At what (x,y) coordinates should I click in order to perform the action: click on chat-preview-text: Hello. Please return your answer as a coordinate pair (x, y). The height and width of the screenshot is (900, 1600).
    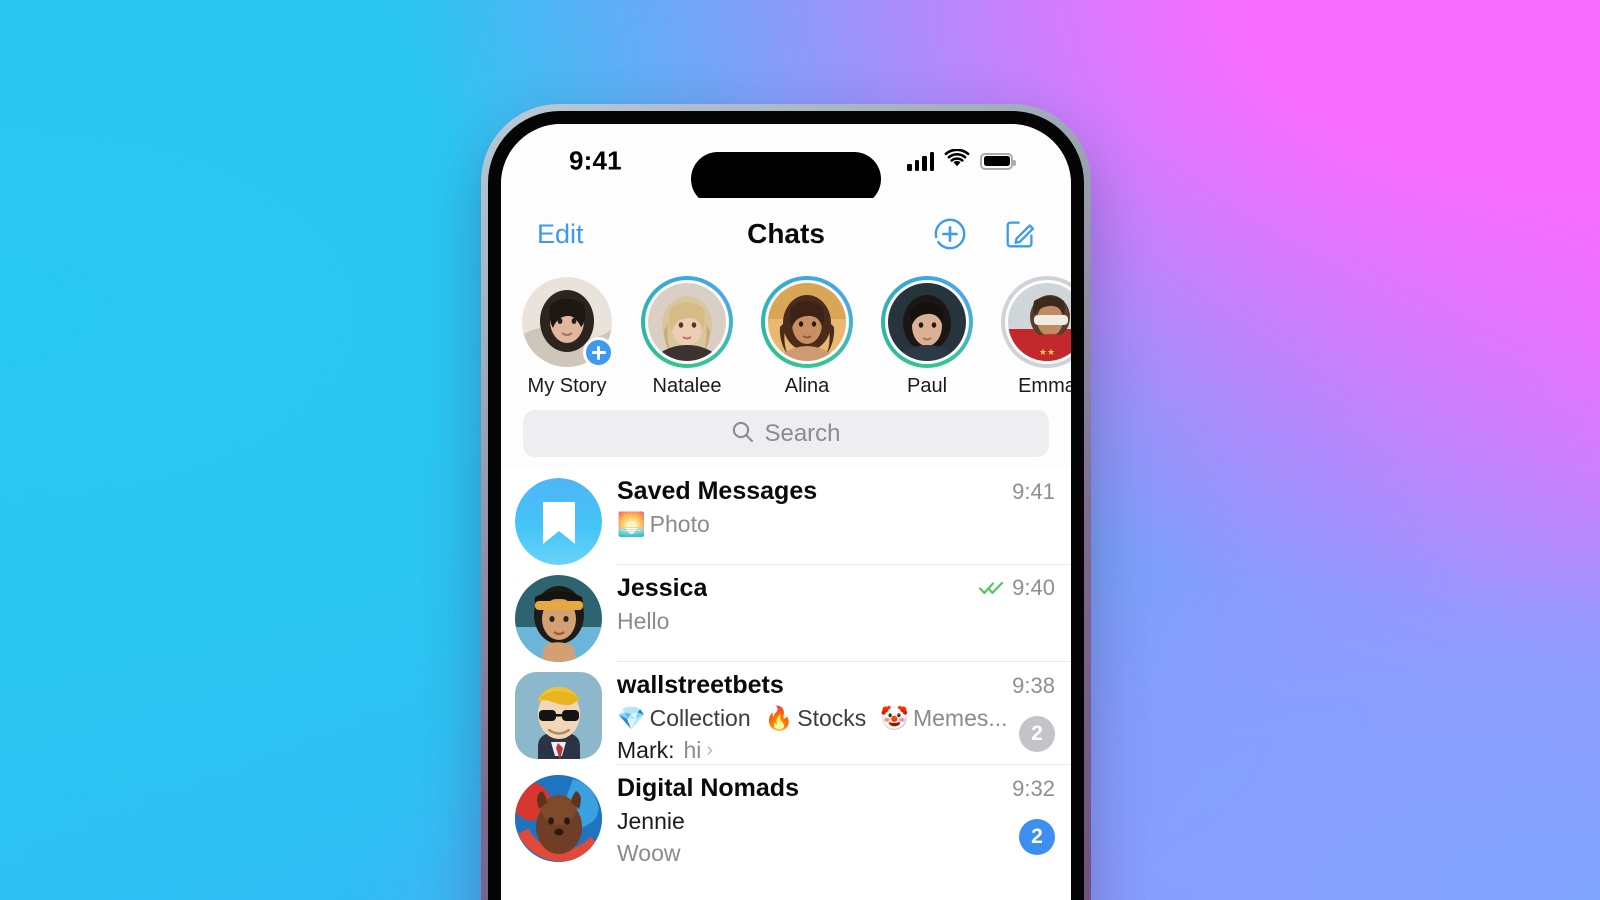
    Looking at the image, I should click on (643, 621).